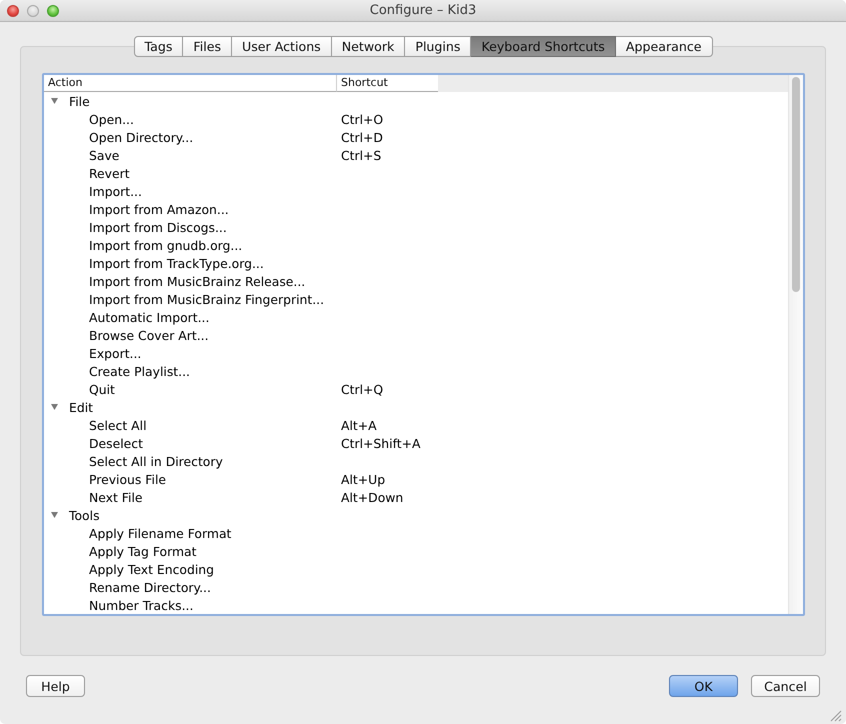 The image size is (846, 724). I want to click on dialog-button: OK, so click(703, 686).